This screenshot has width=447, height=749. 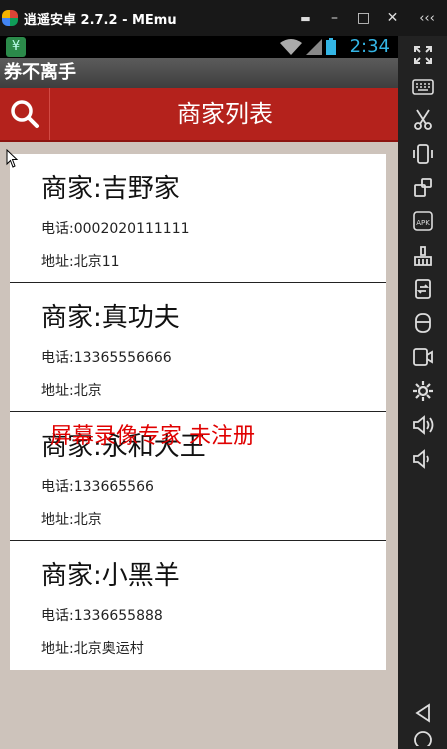 I want to click on merchant-row: 商家:吉野家 电话:0002020111111 地址:北京11, so click(x=198, y=218).